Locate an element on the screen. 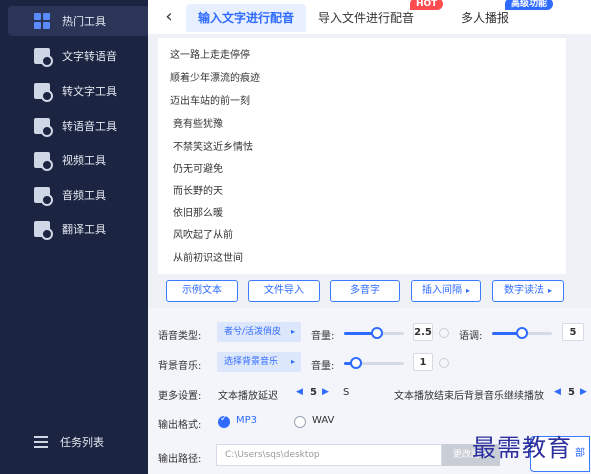 This screenshot has height=474, width=591. polyphone-label: 多音字 is located at coordinates (365, 290).